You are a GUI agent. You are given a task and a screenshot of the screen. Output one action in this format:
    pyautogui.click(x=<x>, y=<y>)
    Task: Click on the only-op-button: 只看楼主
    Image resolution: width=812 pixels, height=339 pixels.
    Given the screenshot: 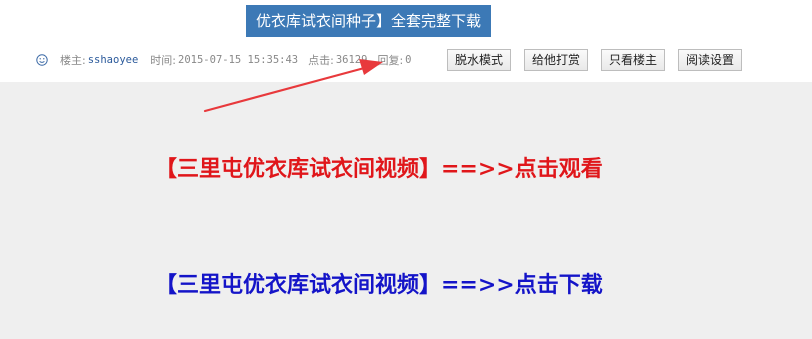 What is the action you would take?
    pyautogui.click(x=633, y=60)
    